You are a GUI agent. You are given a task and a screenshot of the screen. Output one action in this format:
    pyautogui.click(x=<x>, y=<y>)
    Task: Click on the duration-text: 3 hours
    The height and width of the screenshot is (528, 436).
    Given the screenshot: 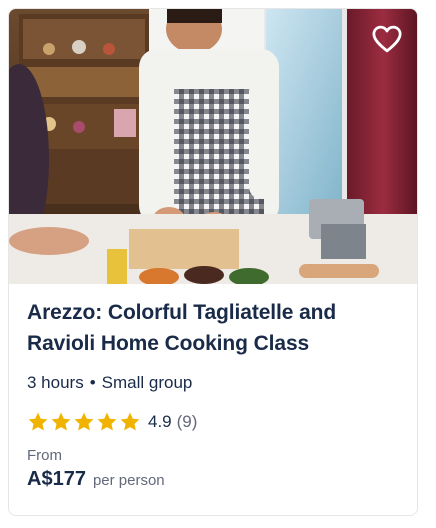 What is the action you would take?
    pyautogui.click(x=55, y=382)
    